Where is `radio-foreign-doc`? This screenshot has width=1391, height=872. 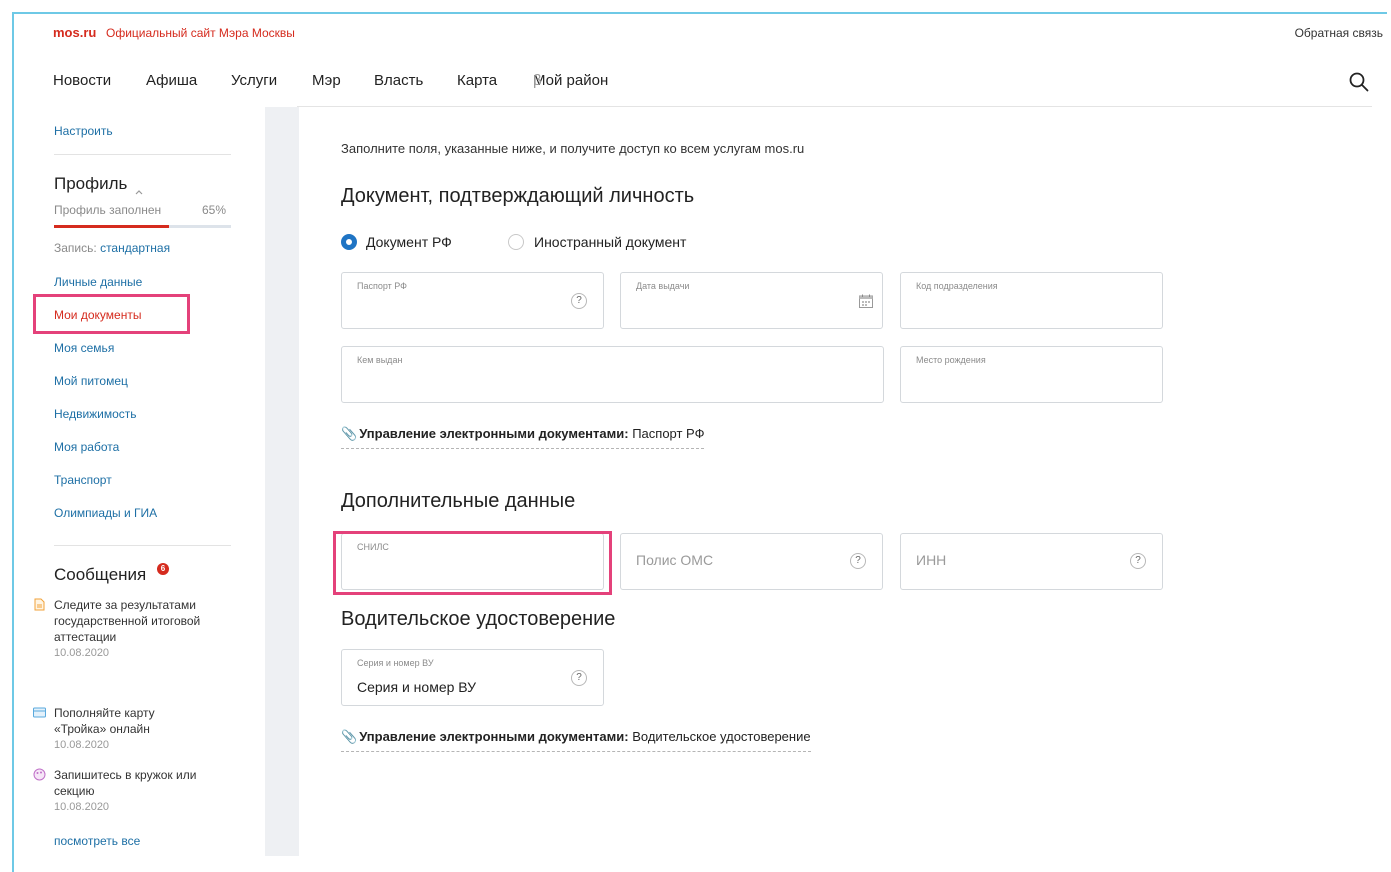
radio-foreign-doc is located at coordinates (516, 242).